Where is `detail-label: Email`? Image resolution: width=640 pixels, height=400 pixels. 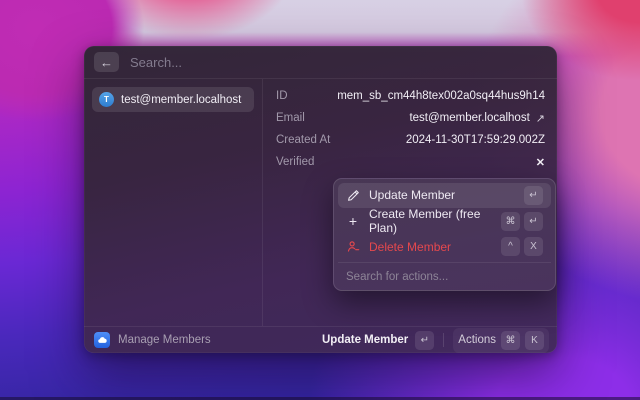
detail-label: Email is located at coordinates (290, 118).